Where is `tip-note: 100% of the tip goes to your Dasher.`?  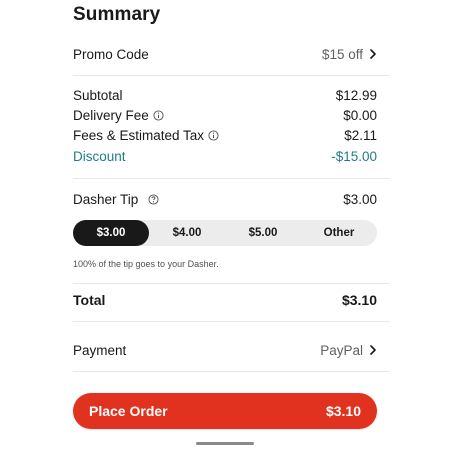 tip-note: 100% of the tip goes to your Dasher. is located at coordinates (146, 264).